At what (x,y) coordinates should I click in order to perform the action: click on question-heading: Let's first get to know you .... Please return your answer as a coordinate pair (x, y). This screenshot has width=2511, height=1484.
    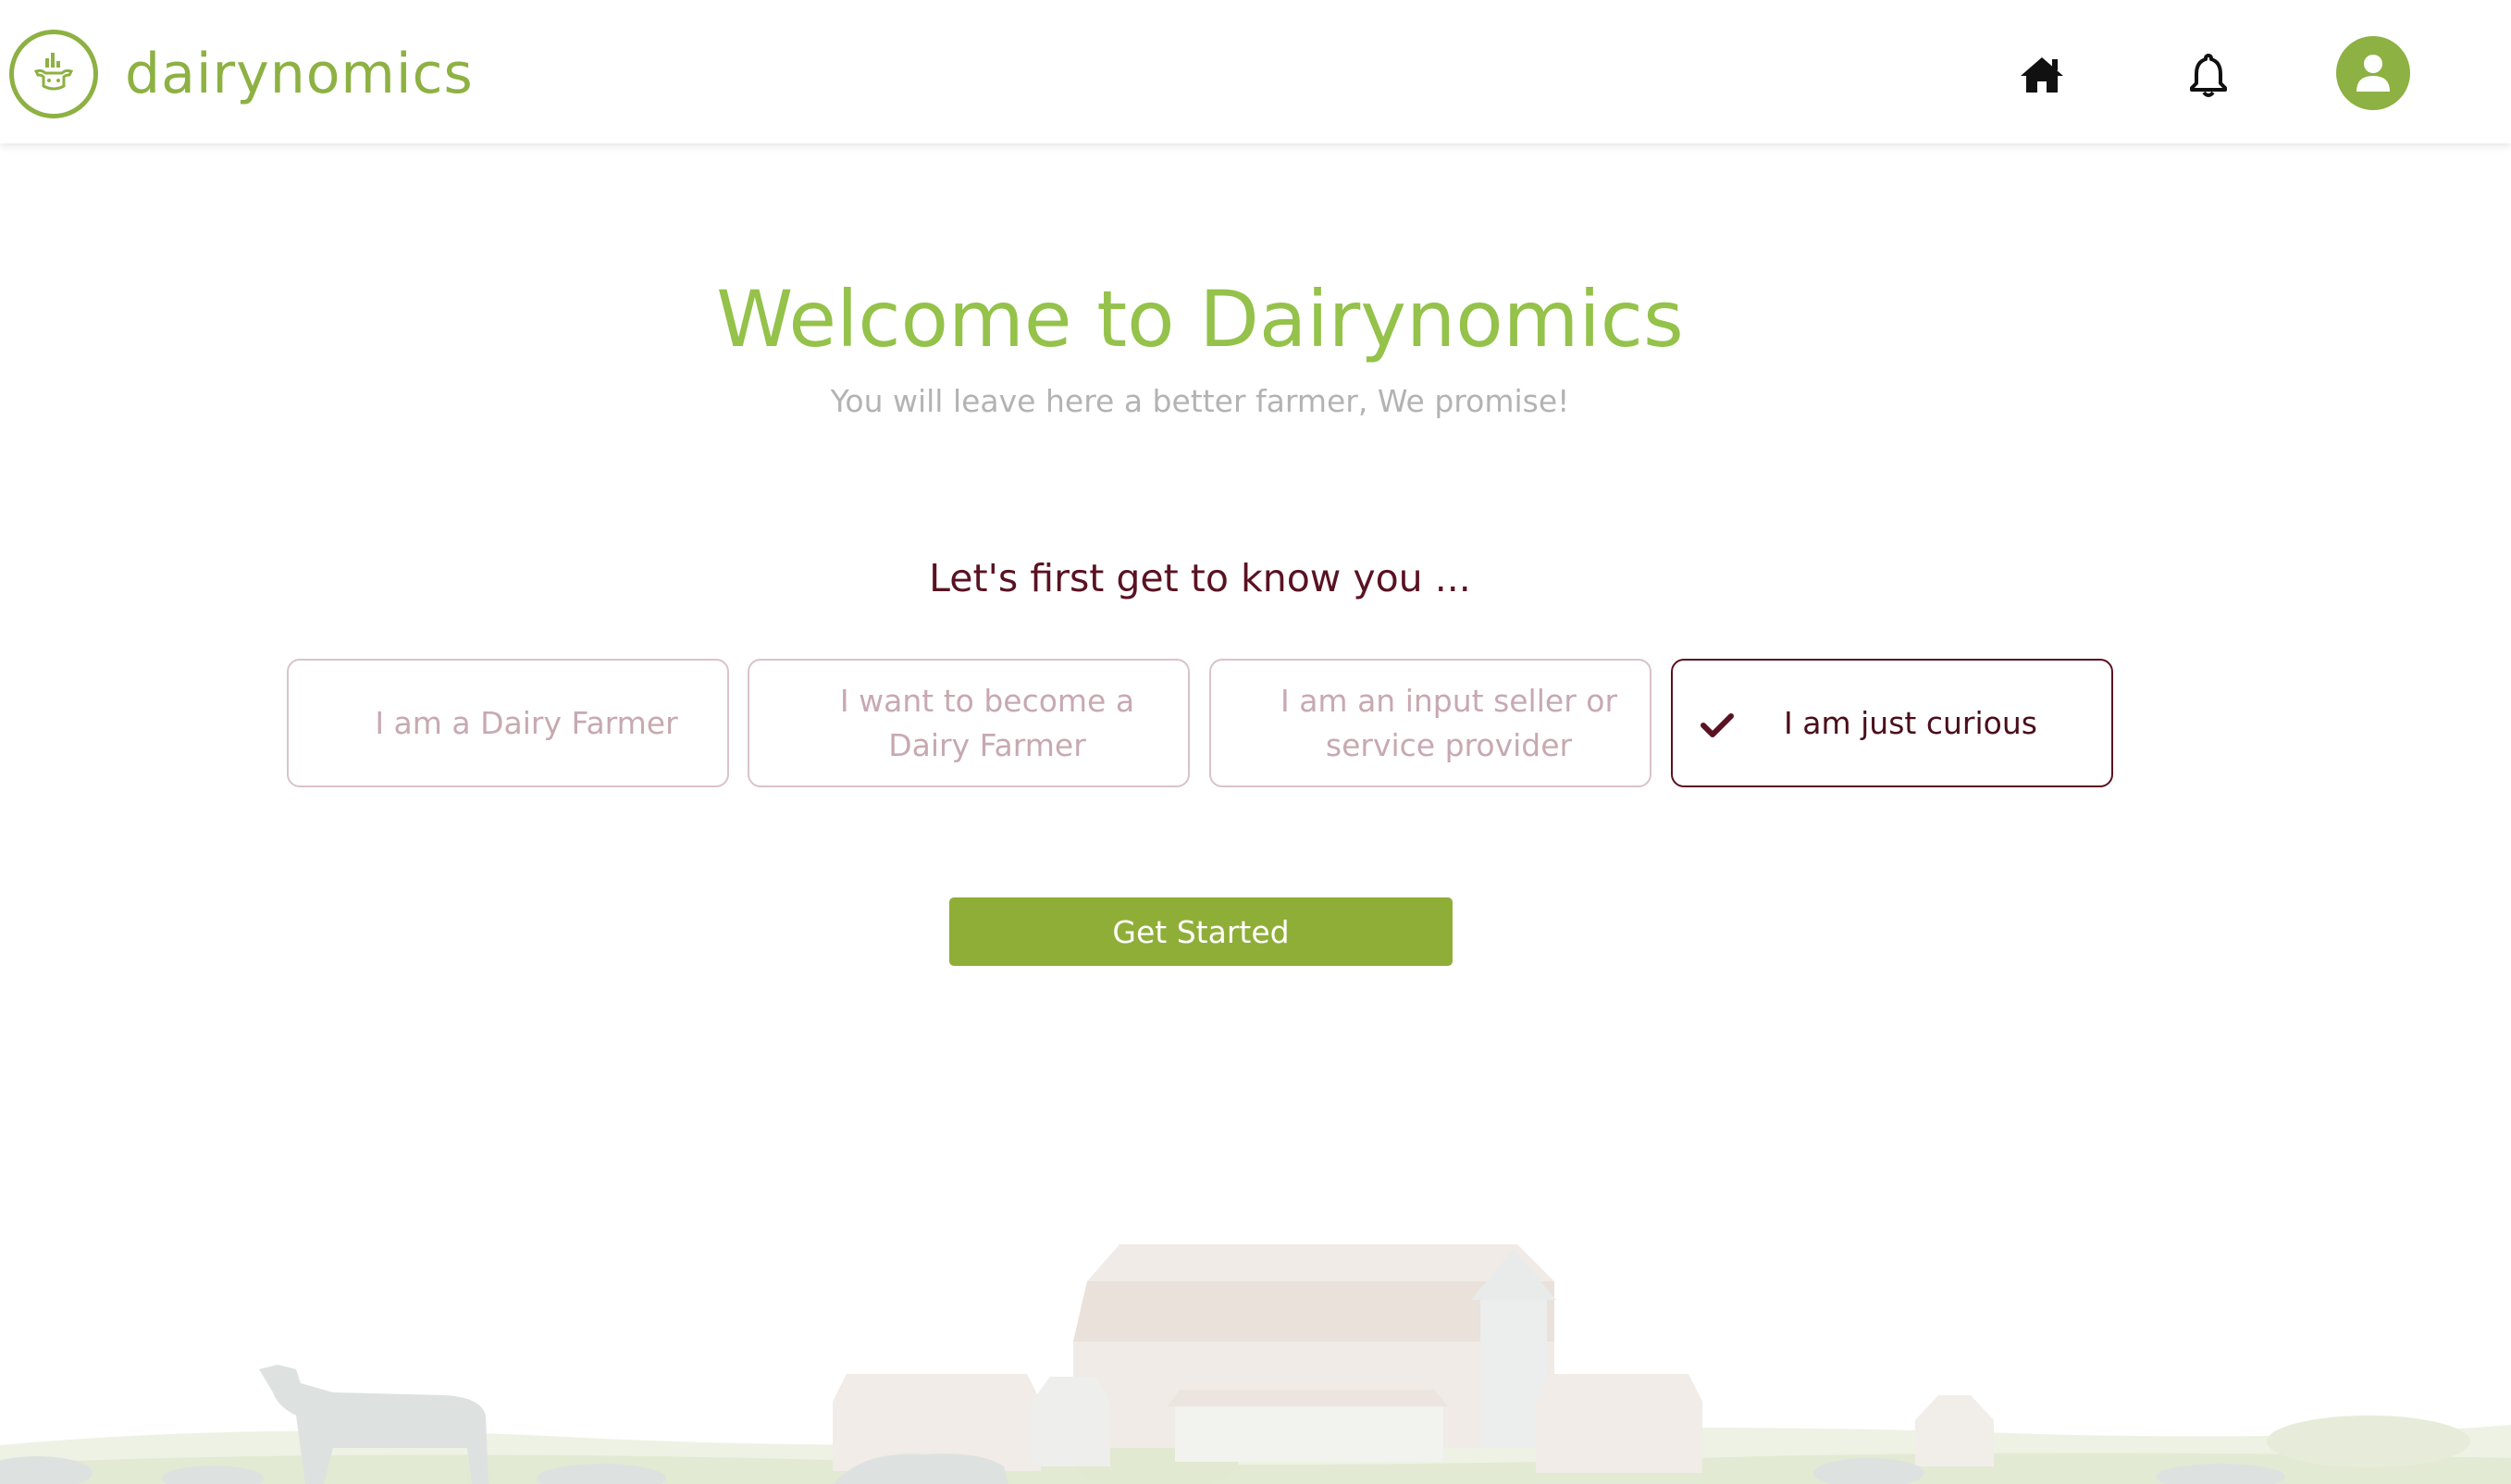
    Looking at the image, I should click on (1200, 578).